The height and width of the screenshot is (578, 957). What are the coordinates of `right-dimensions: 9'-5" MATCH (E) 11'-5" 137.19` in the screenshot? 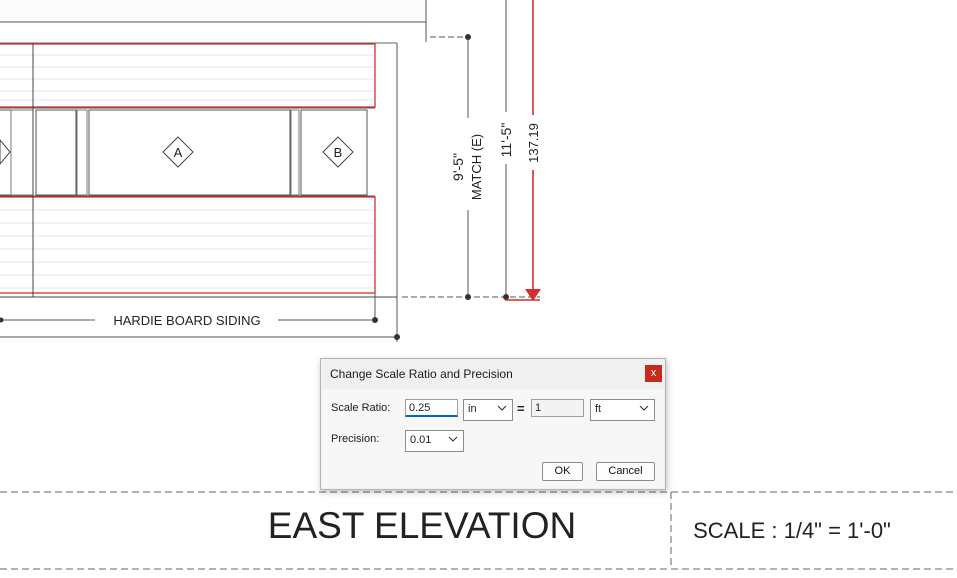 It's located at (472, 150).